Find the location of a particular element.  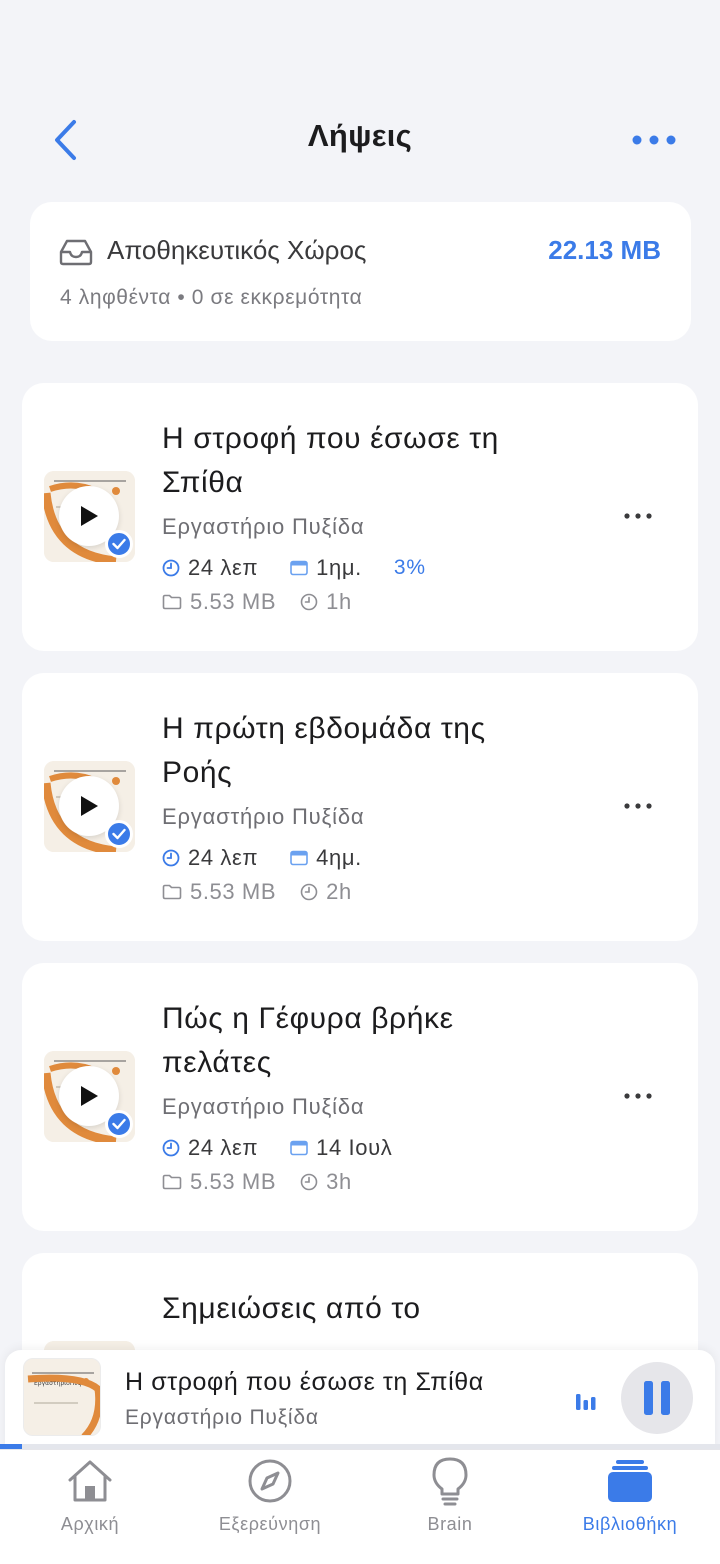

episode-date-text: 1ημ. is located at coordinates (339, 567).